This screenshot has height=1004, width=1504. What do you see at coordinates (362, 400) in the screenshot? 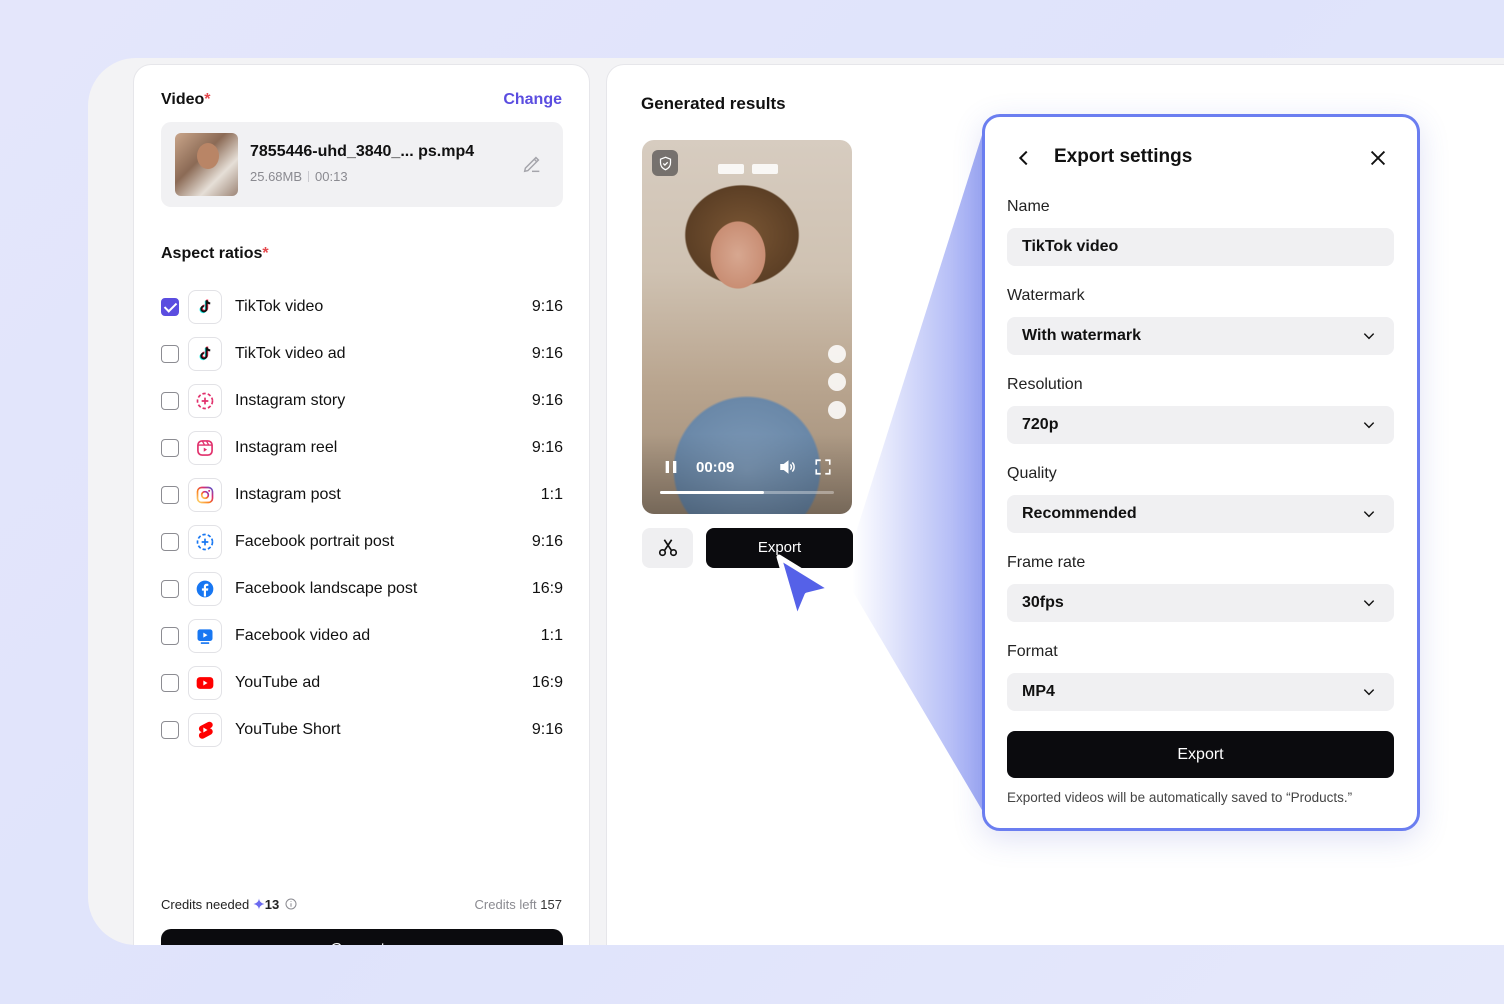
I see `ratio-row-instagram-story: Instagram story 9:16` at bounding box center [362, 400].